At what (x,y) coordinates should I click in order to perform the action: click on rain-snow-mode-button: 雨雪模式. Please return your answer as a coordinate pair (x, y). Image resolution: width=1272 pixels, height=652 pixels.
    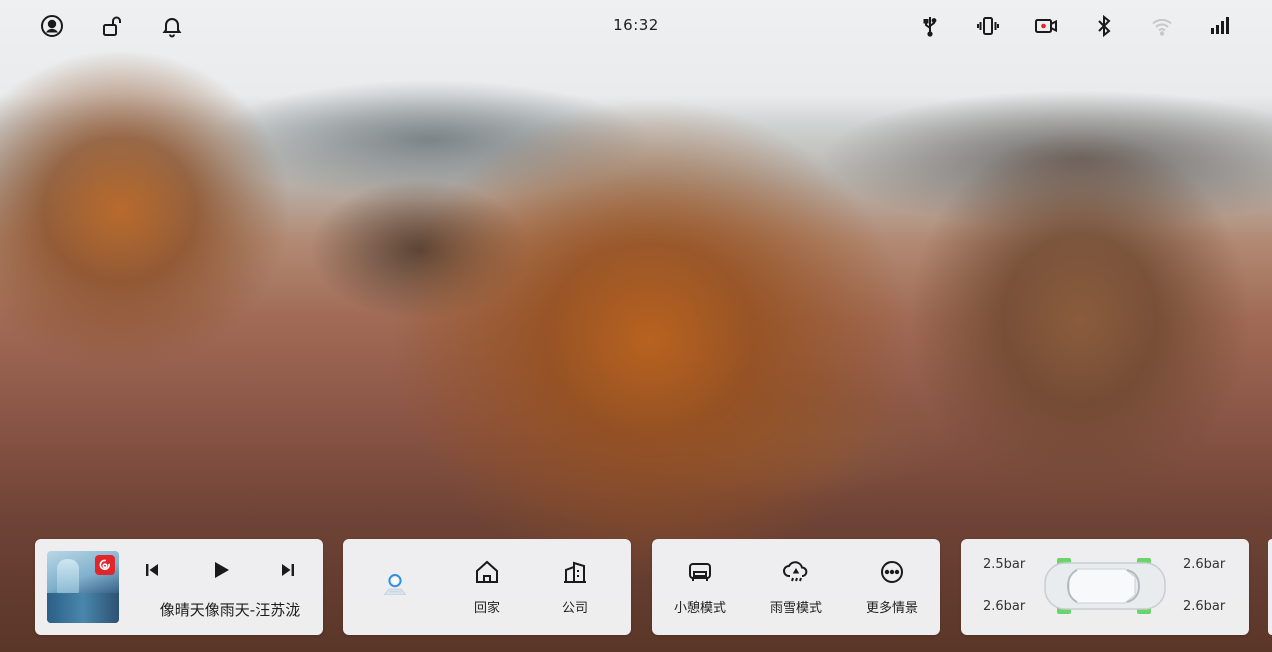
    Looking at the image, I should click on (796, 589).